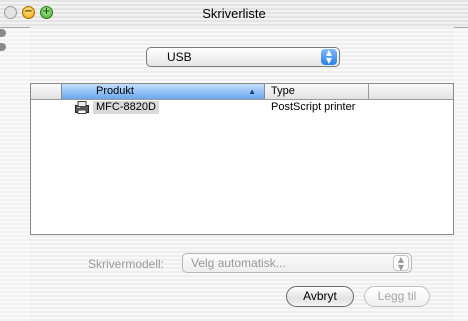  Describe the element at coordinates (115, 91) in the screenshot. I see `column-header-label: Produkt` at that location.